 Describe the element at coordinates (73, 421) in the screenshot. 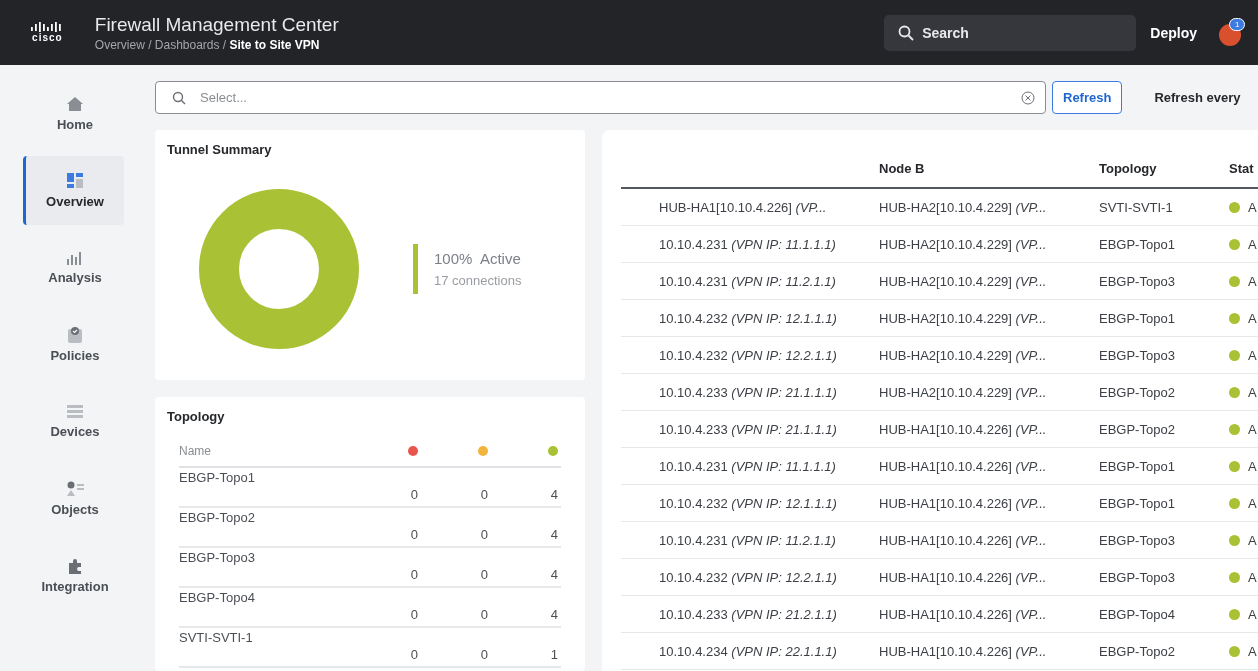

I see `sidebar-item: Devices` at that location.